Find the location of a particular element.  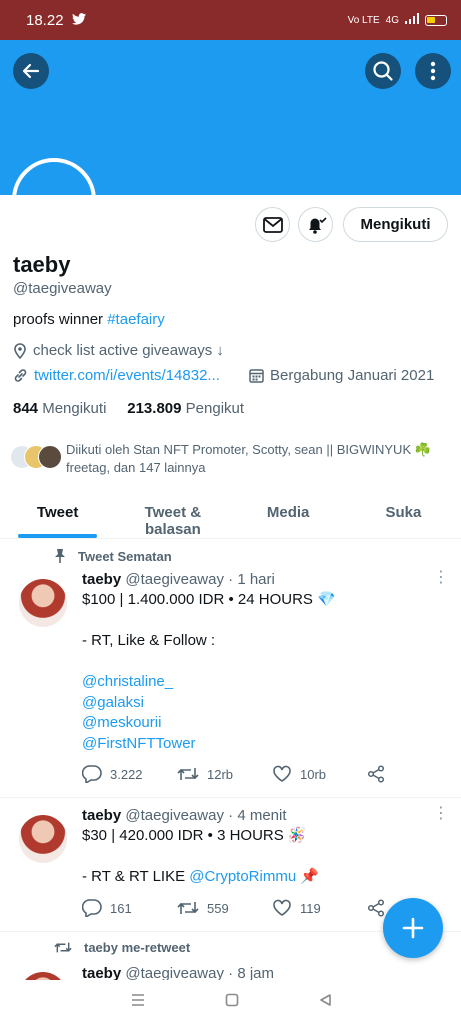

notifications-button is located at coordinates (315, 224).